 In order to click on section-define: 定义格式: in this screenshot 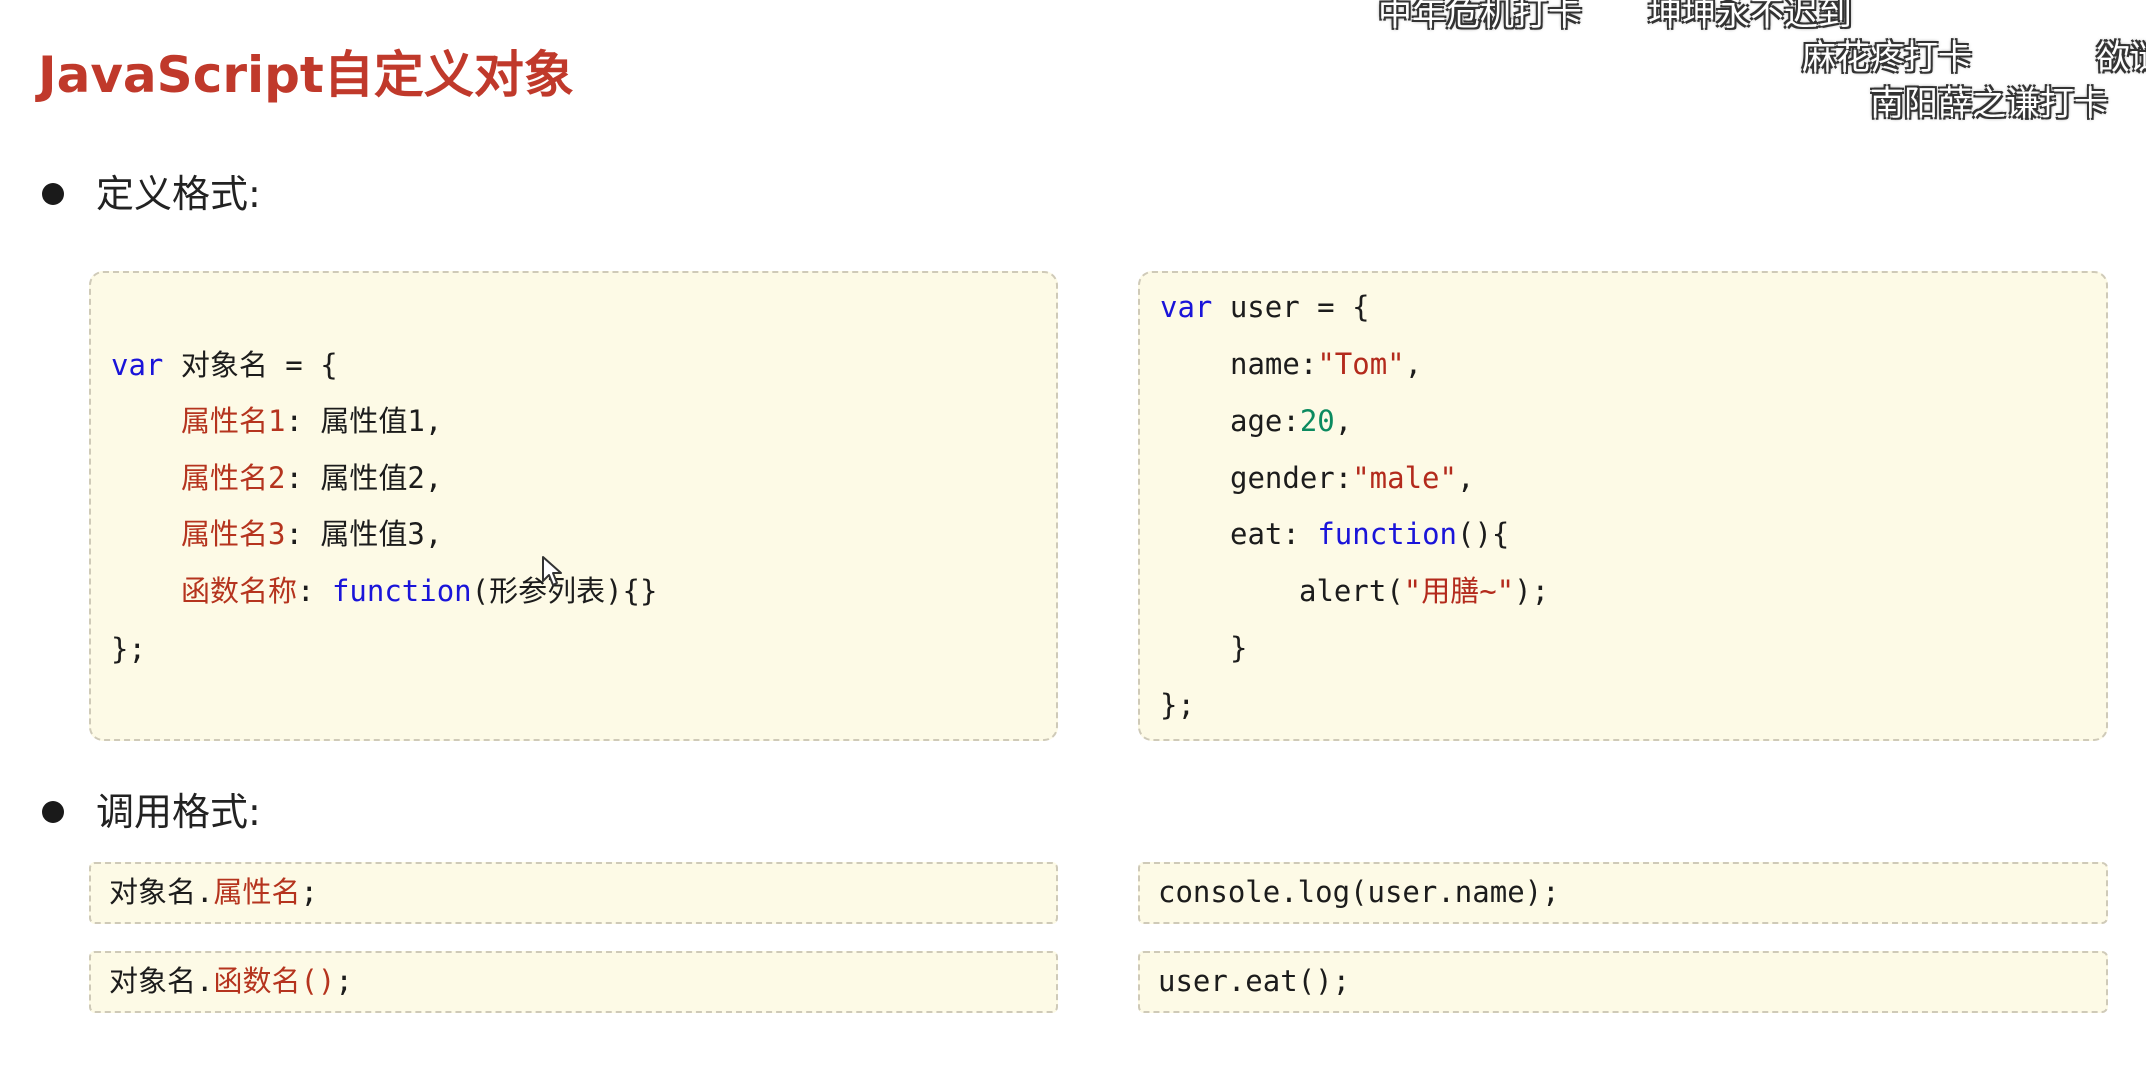, I will do `click(151, 194)`.